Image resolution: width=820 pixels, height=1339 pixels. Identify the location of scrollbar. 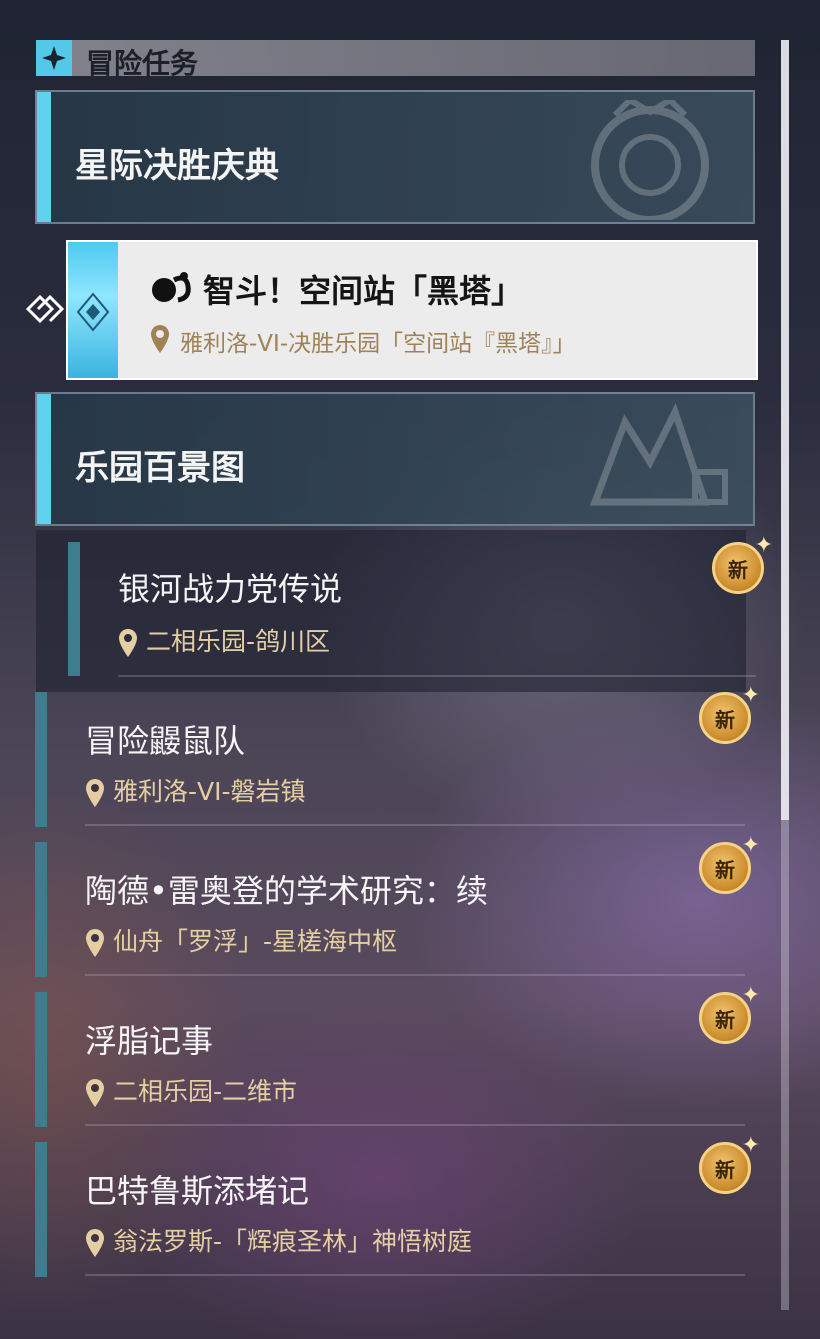
(785, 675).